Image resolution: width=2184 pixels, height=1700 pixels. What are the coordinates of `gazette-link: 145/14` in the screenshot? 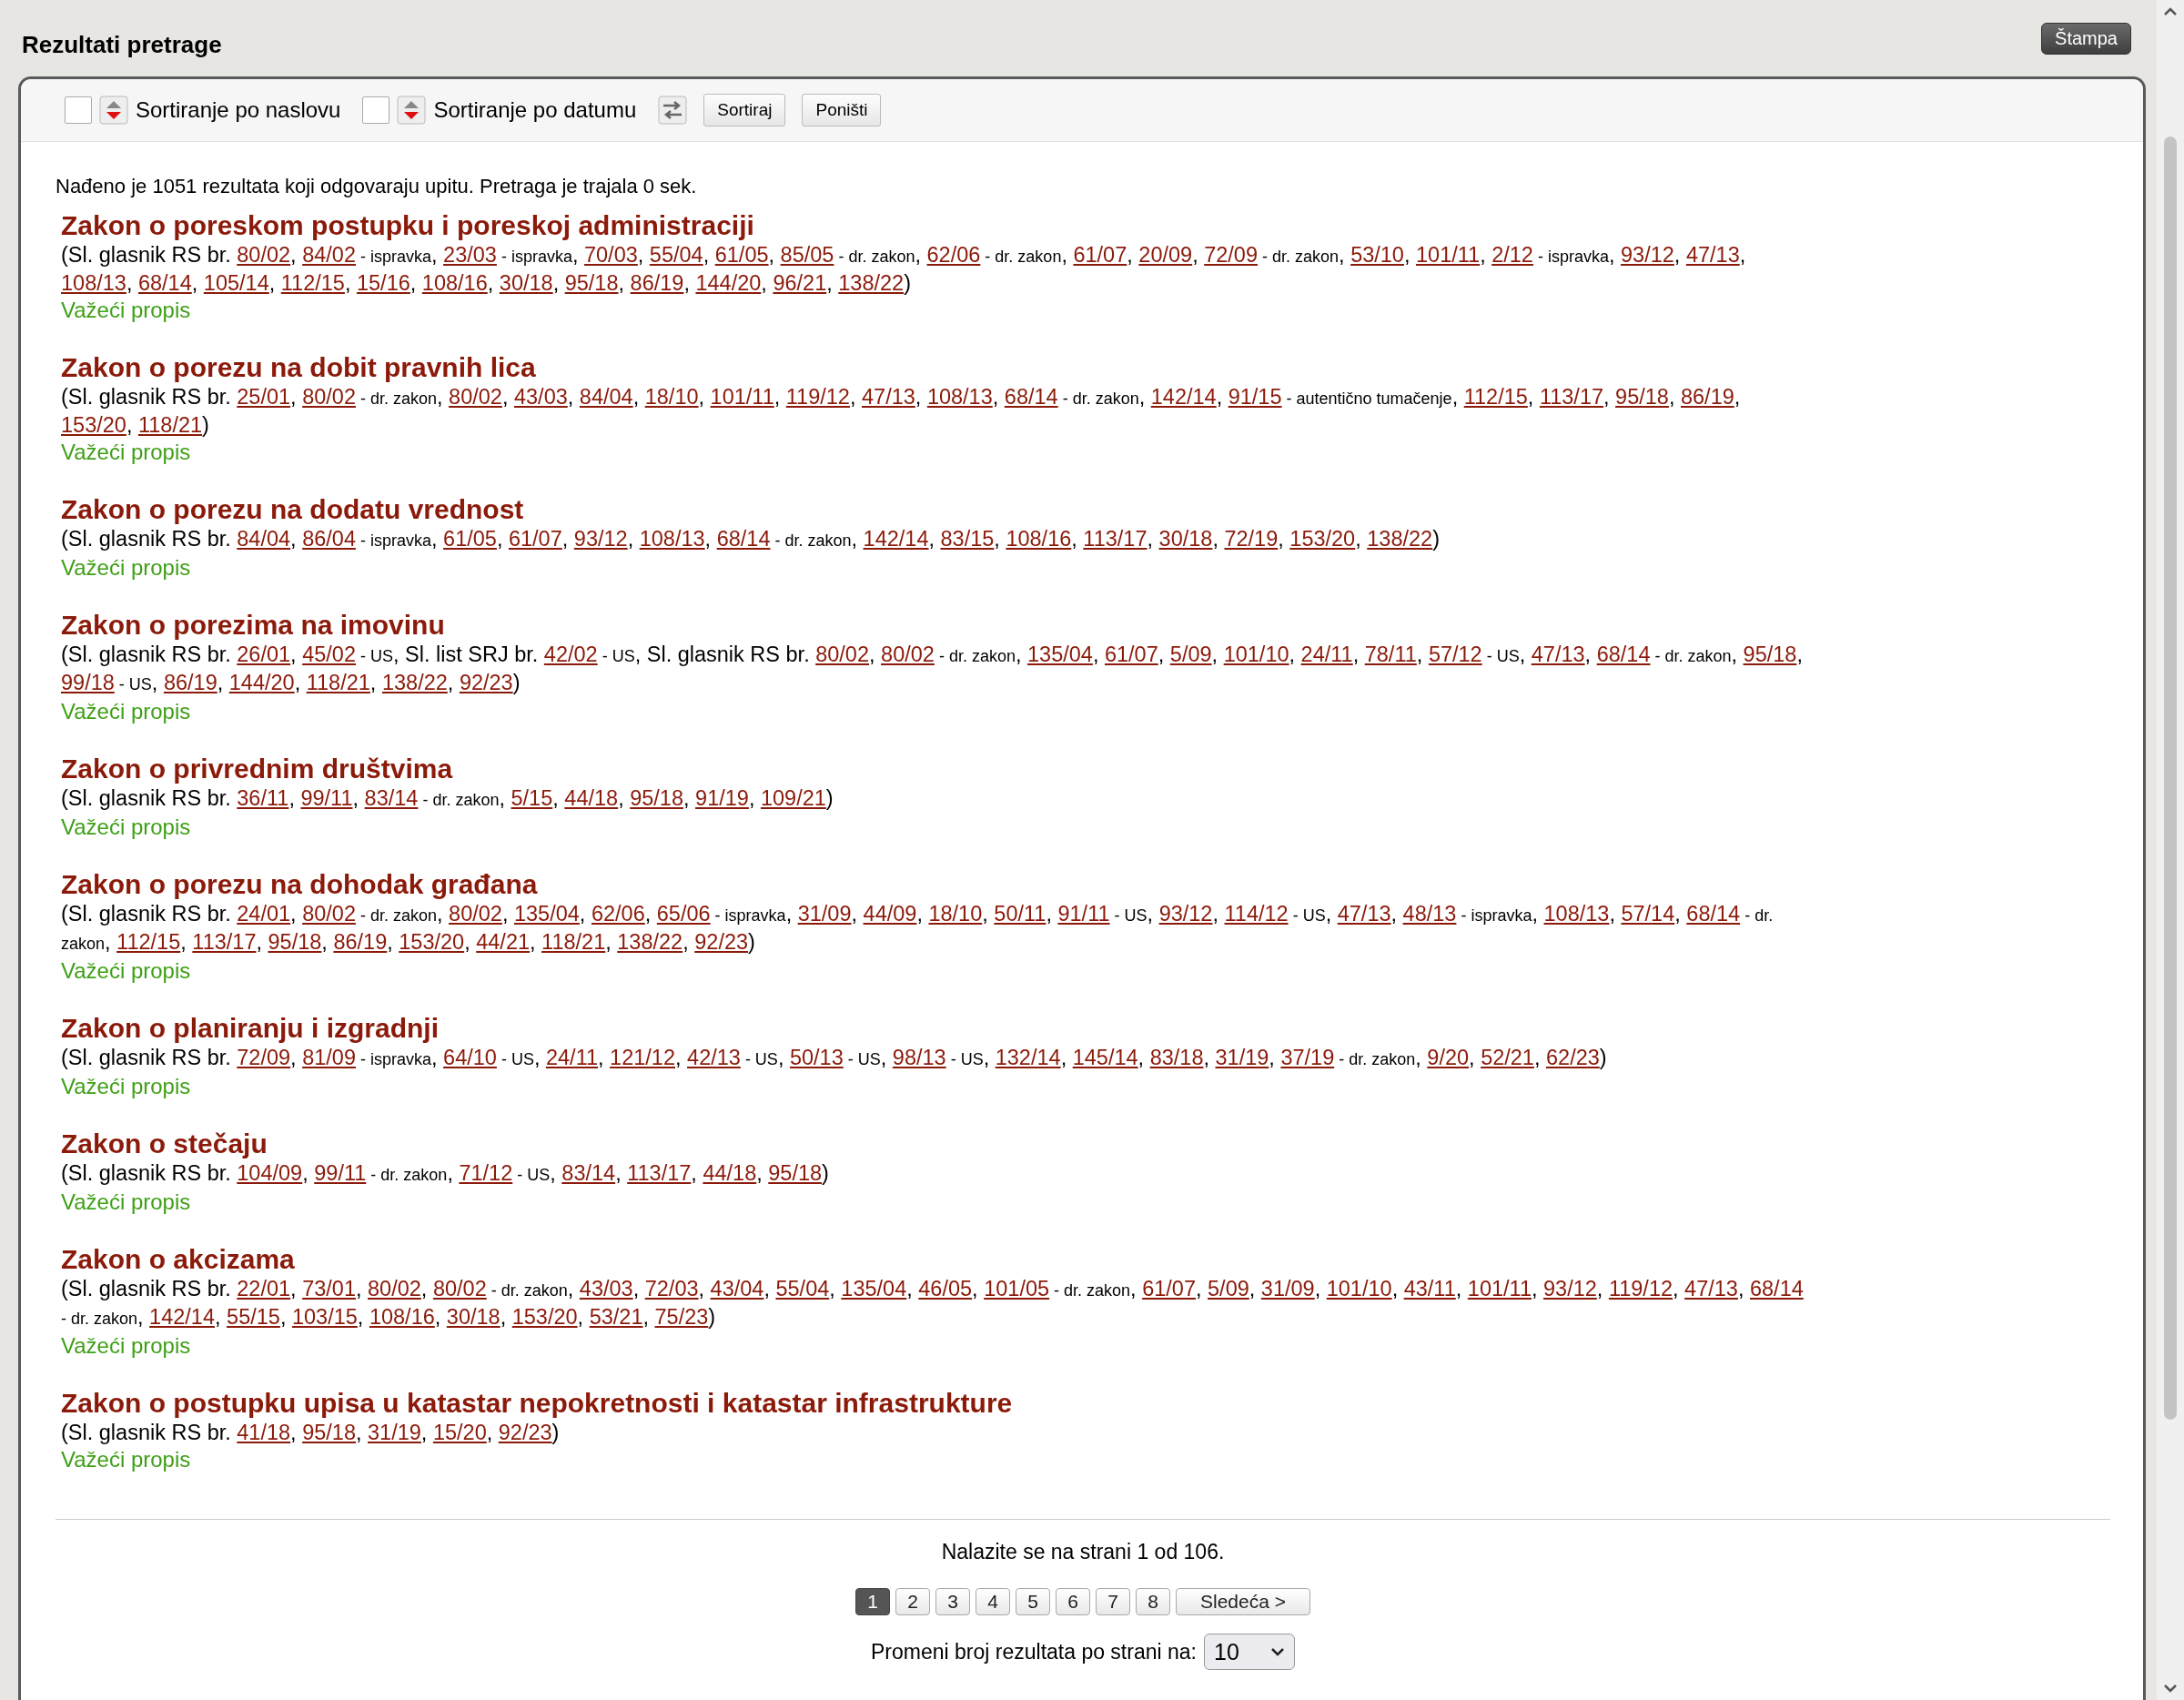 It's located at (1105, 1057).